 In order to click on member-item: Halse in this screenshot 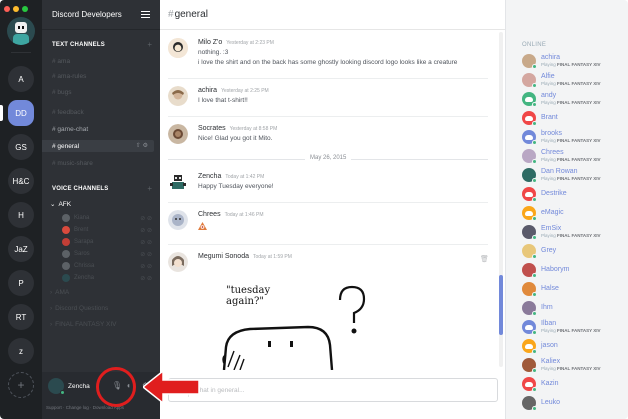, I will do `click(572, 289)`.